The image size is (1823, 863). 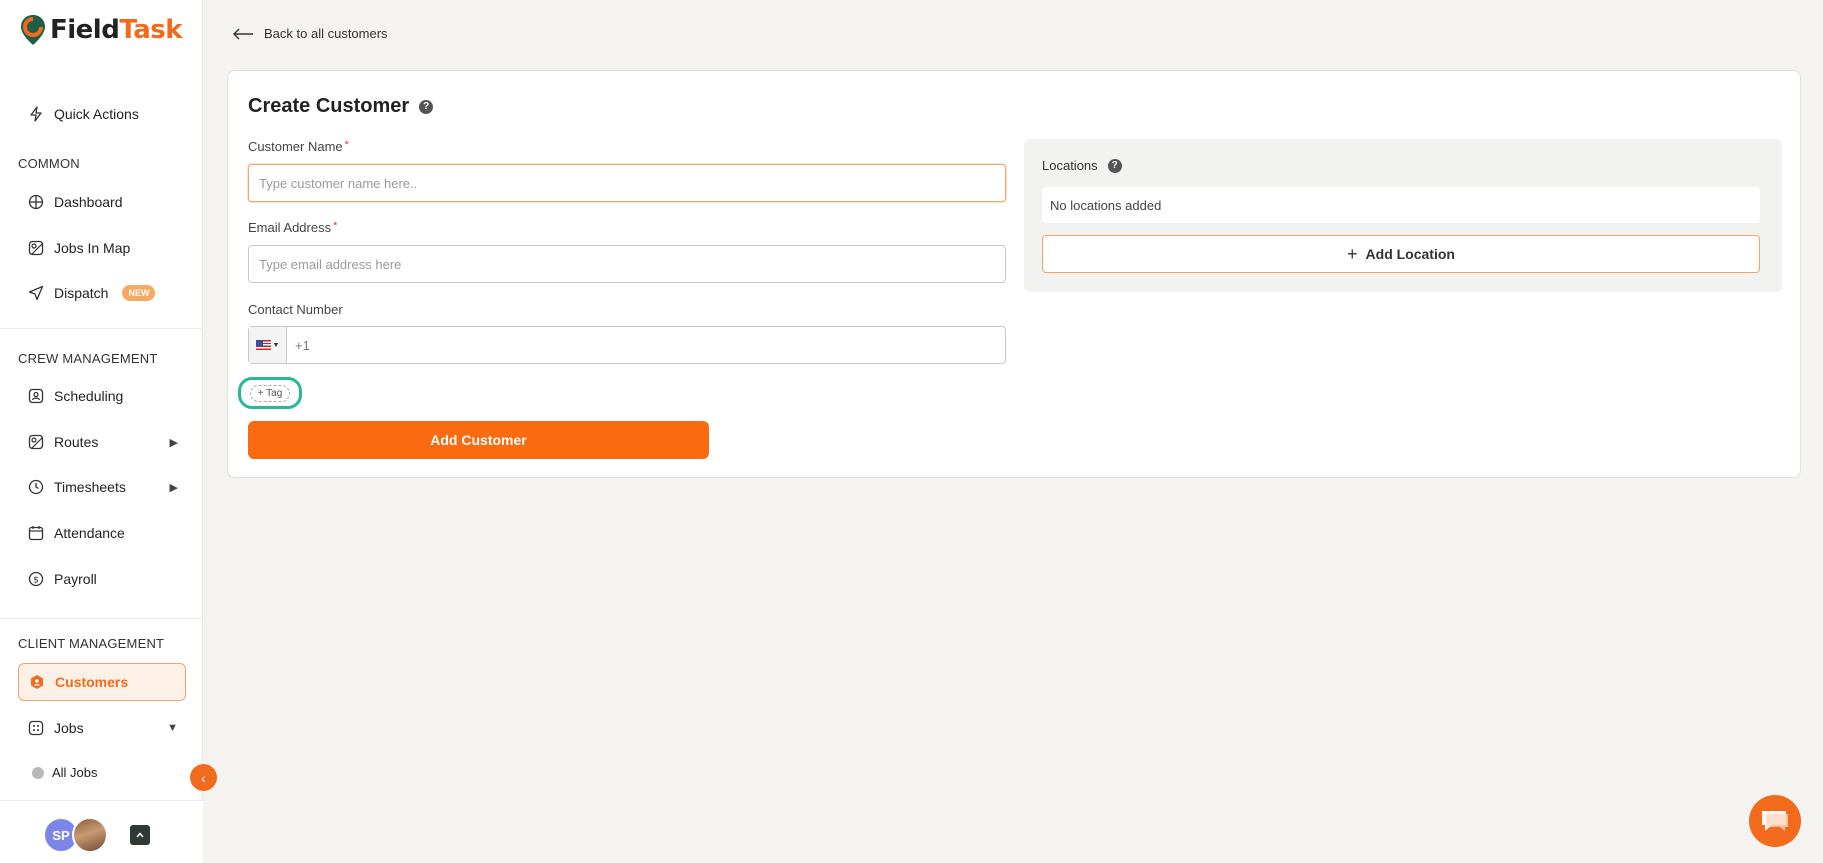 I want to click on chat-icon, so click(x=1775, y=821).